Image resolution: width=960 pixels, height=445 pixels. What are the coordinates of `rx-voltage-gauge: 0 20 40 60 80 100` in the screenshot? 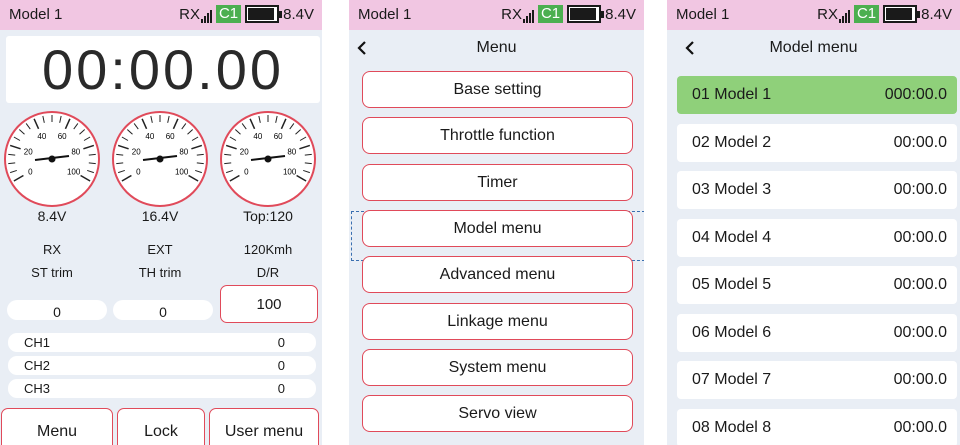 It's located at (52, 159).